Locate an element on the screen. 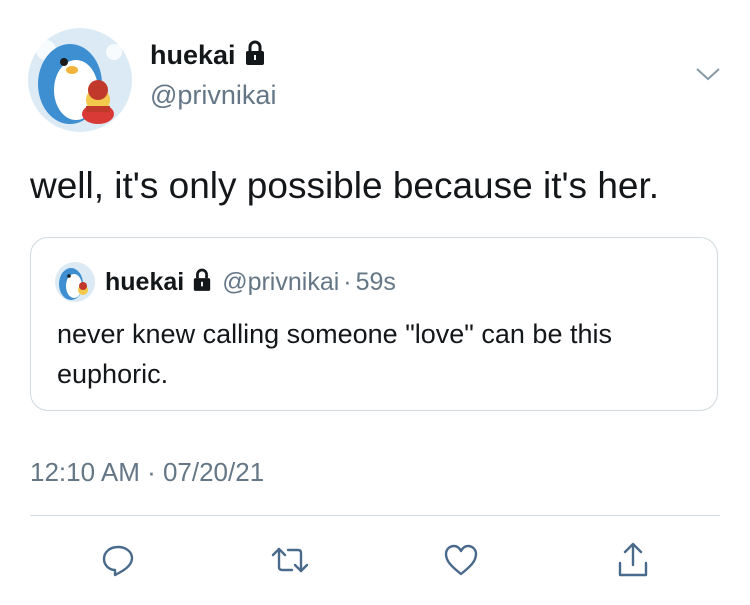 The height and width of the screenshot is (605, 750). like-button is located at coordinates (461, 560).